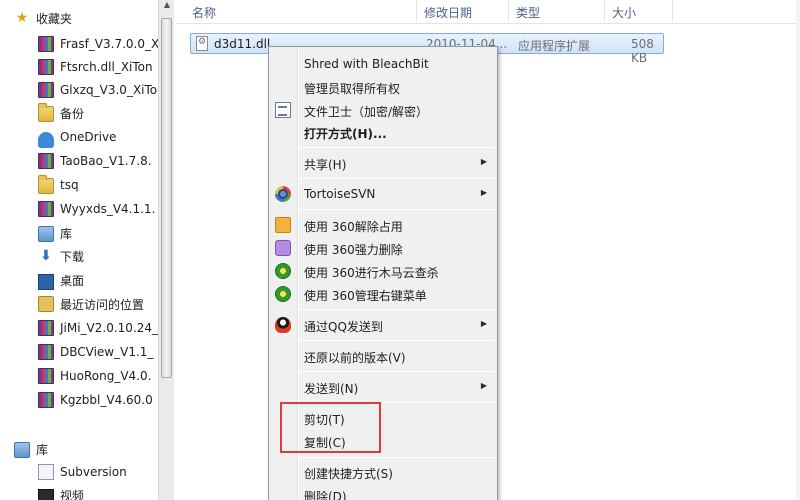 This screenshot has width=800, height=500. What do you see at coordinates (528, 12) in the screenshot?
I see `column-type: 类型` at bounding box center [528, 12].